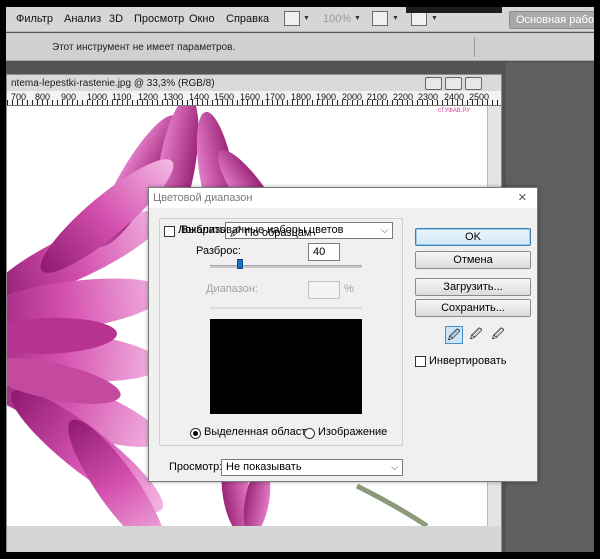 The height and width of the screenshot is (559, 600). Describe the element at coordinates (250, 97) in the screenshot. I see `ruler-label: 1600` at that location.